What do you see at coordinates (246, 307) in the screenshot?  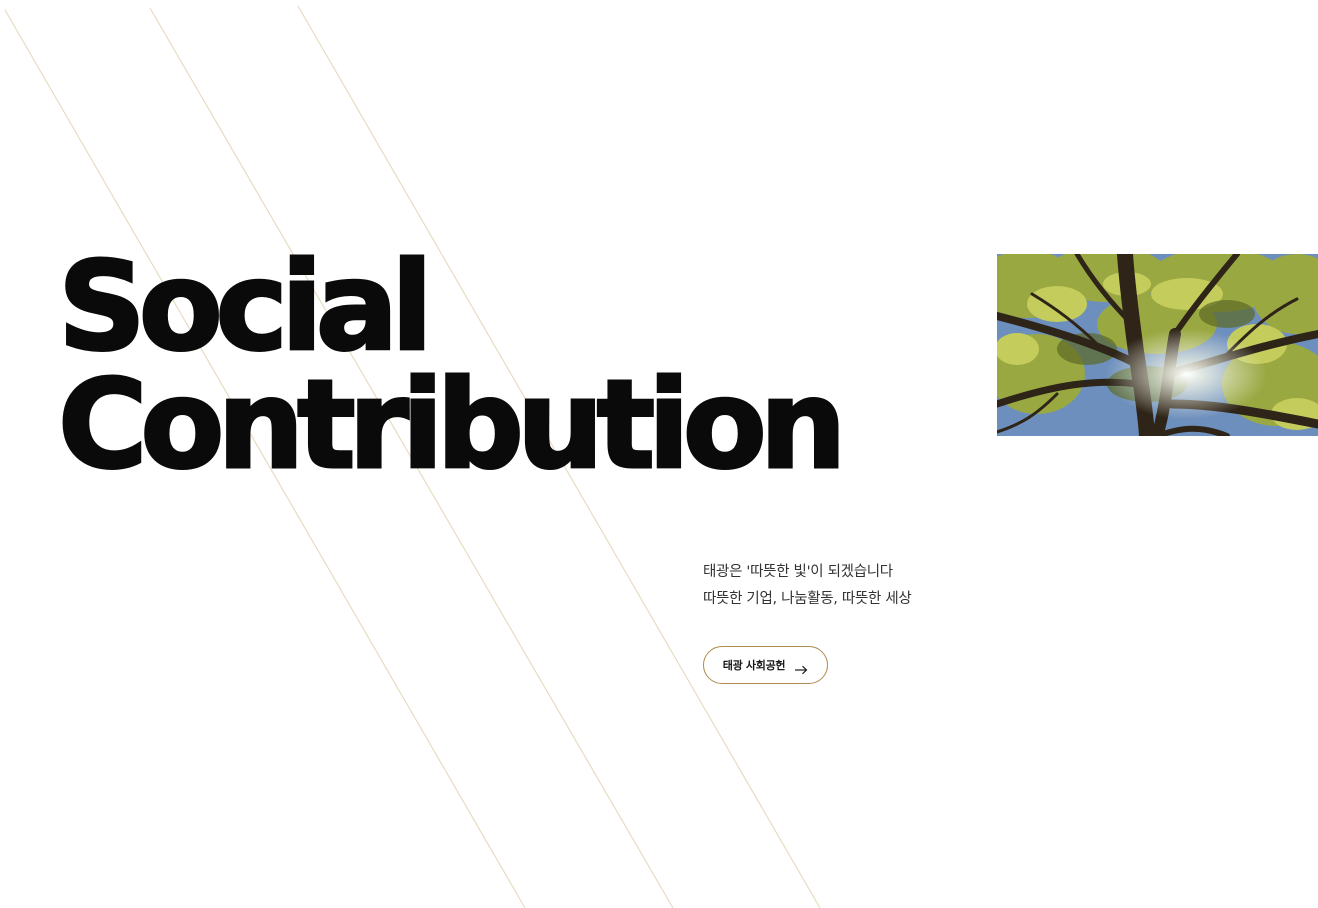 I see `headline-line-1: Social` at bounding box center [246, 307].